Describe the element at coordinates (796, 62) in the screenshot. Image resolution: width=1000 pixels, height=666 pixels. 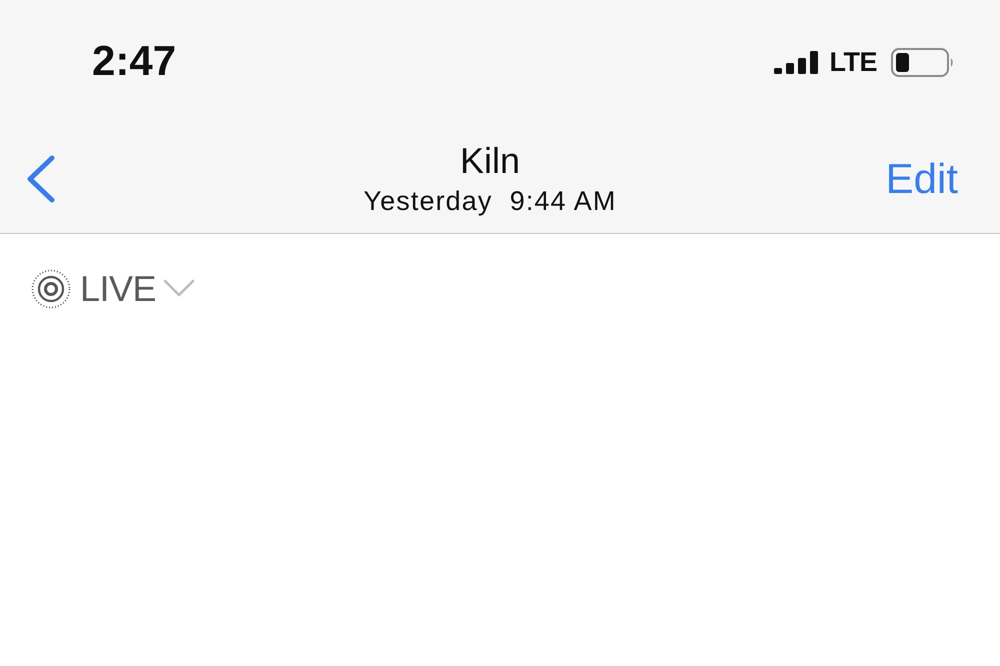
I see `signal-bars-icon` at that location.